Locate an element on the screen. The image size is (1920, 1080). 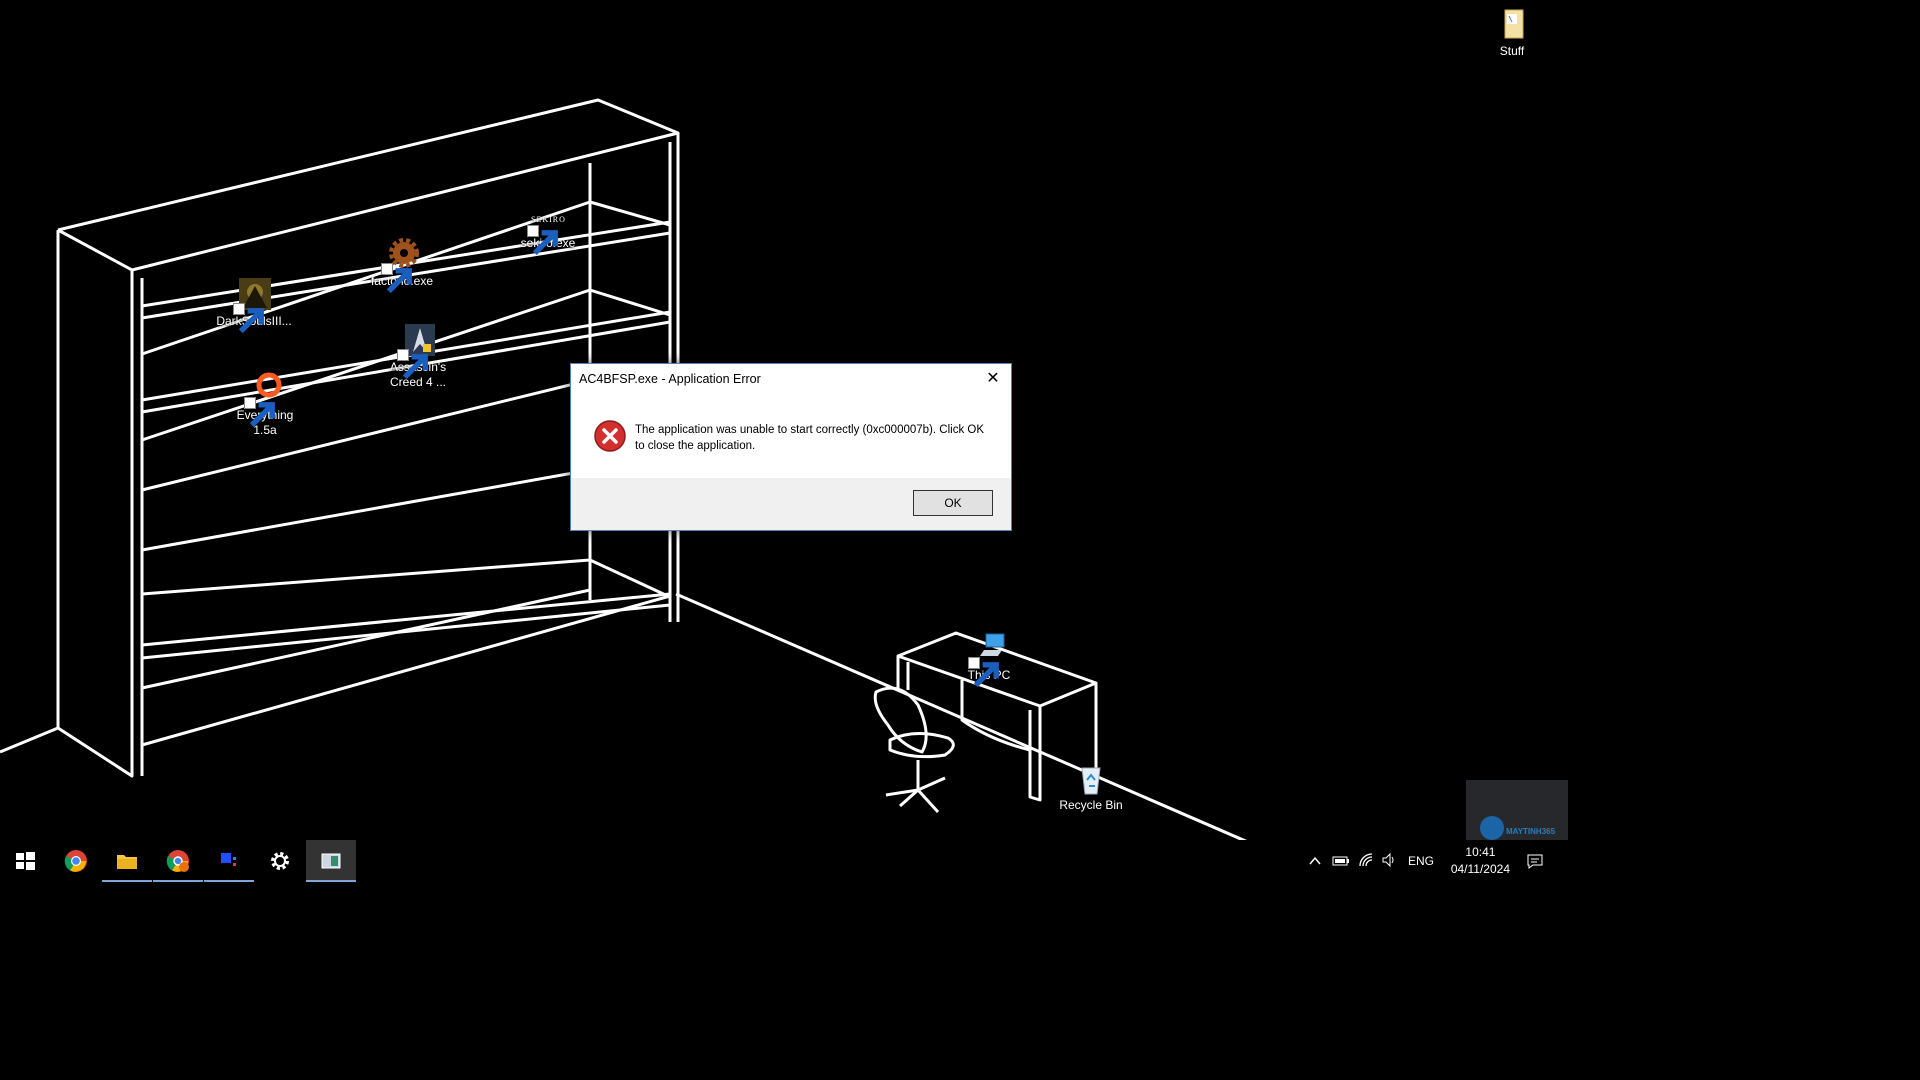
window-icon is located at coordinates (331, 861).